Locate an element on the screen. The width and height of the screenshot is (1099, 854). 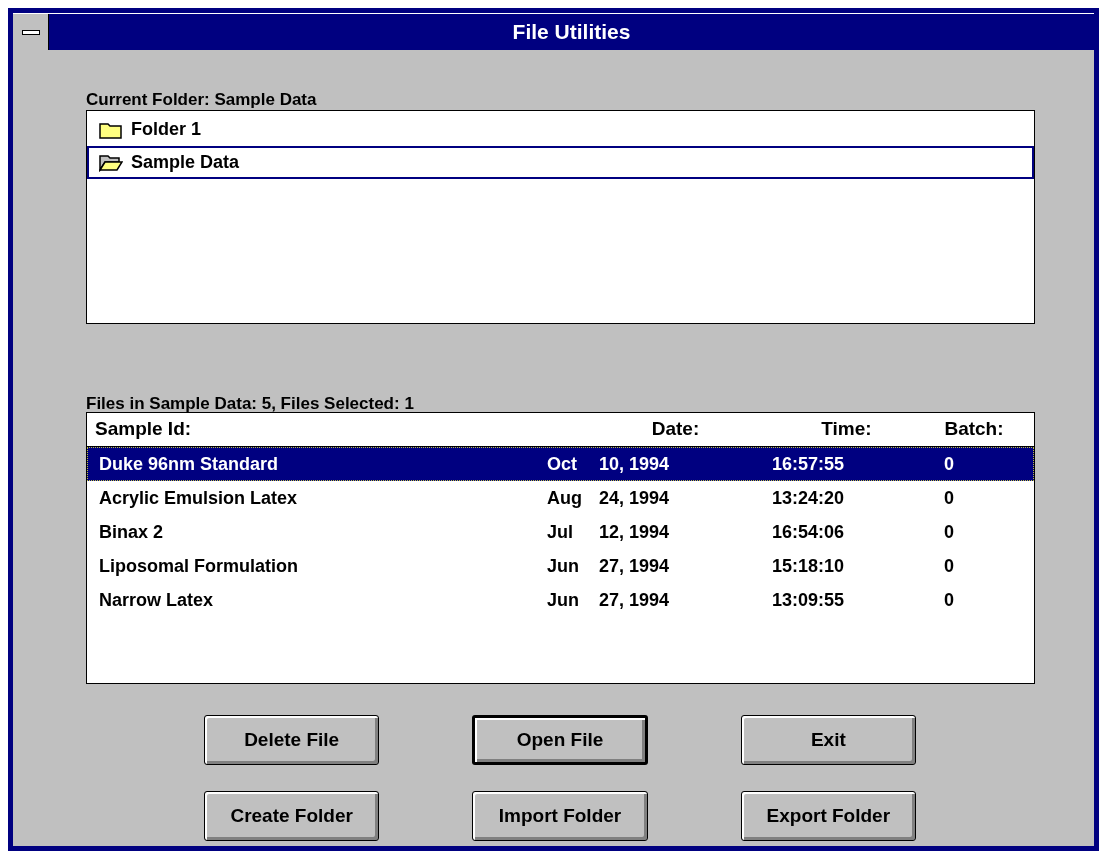
table-cell-text: 16:54:06 is located at coordinates (808, 532).